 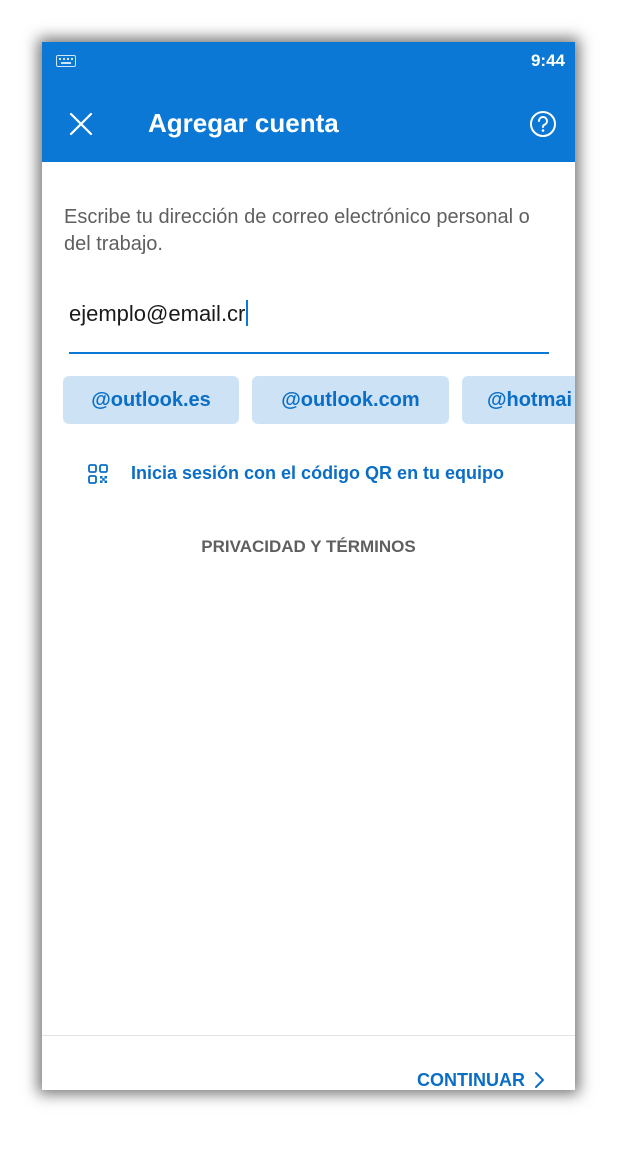 I want to click on close-button, so click(x=81, y=124).